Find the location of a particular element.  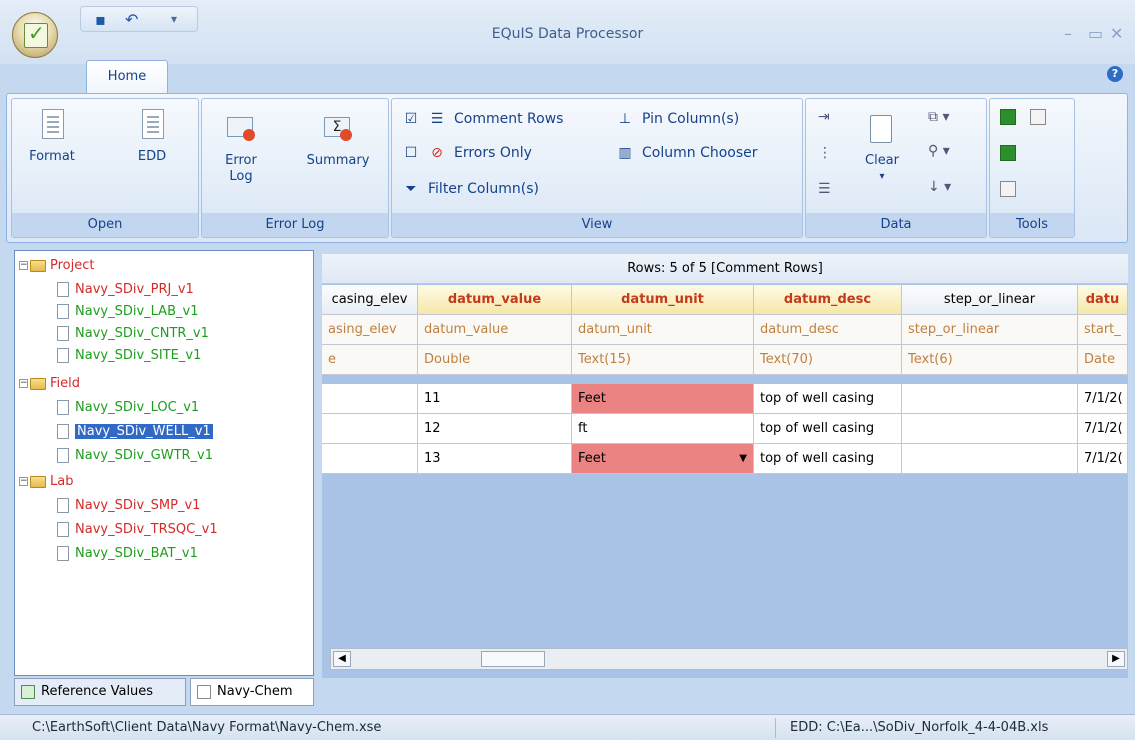

copy-icon: ⧉ ▾ is located at coordinates (938, 117).